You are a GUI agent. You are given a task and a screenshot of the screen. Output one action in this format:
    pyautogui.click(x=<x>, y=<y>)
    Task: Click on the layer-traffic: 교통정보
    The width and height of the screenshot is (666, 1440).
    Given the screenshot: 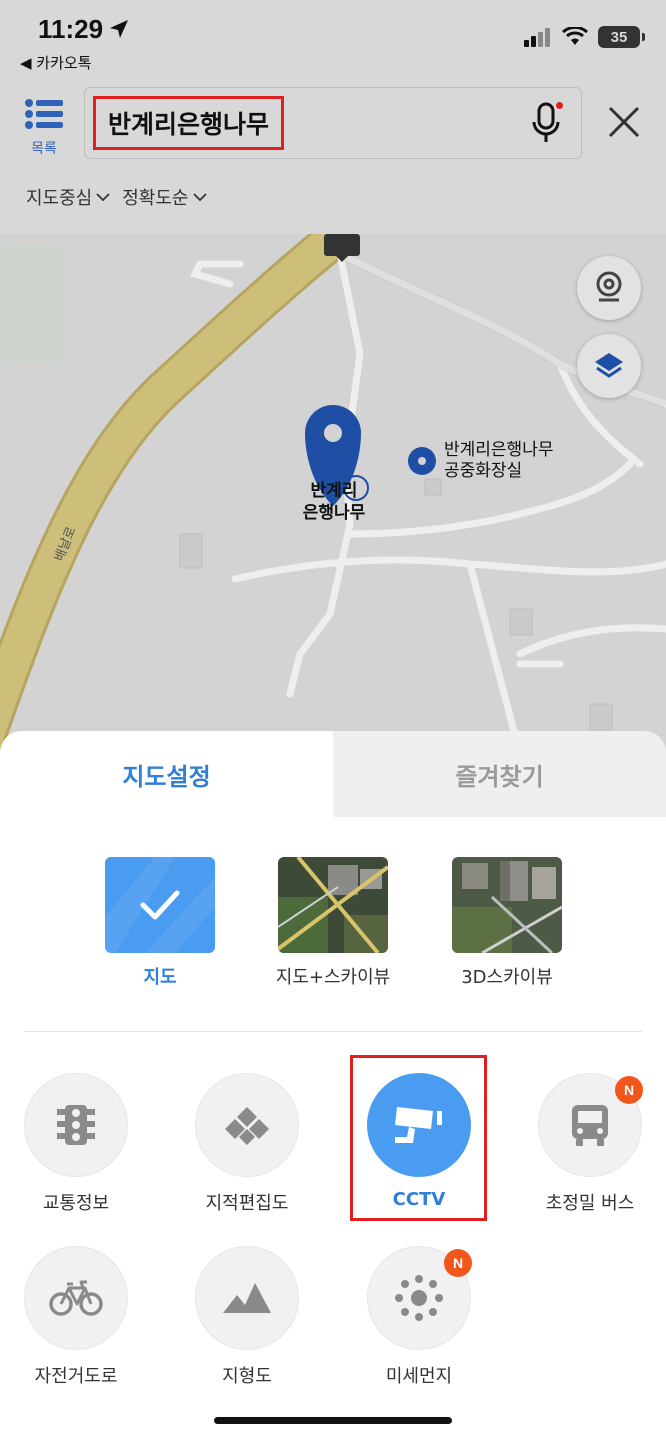 What is the action you would take?
    pyautogui.click(x=76, y=1144)
    